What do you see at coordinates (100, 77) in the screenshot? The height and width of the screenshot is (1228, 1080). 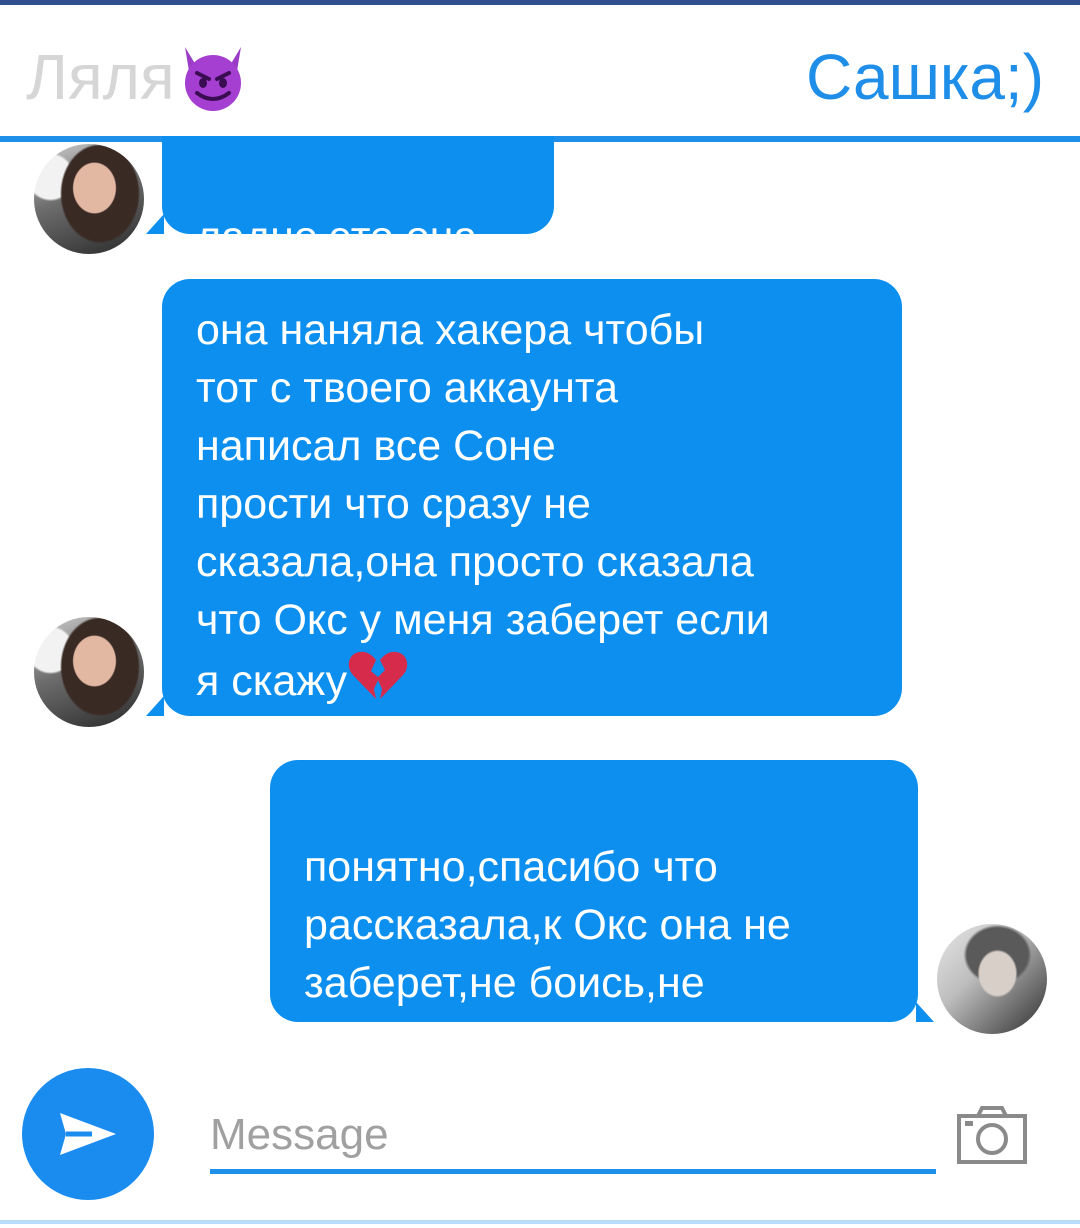 I see `contact-name: Ляля` at bounding box center [100, 77].